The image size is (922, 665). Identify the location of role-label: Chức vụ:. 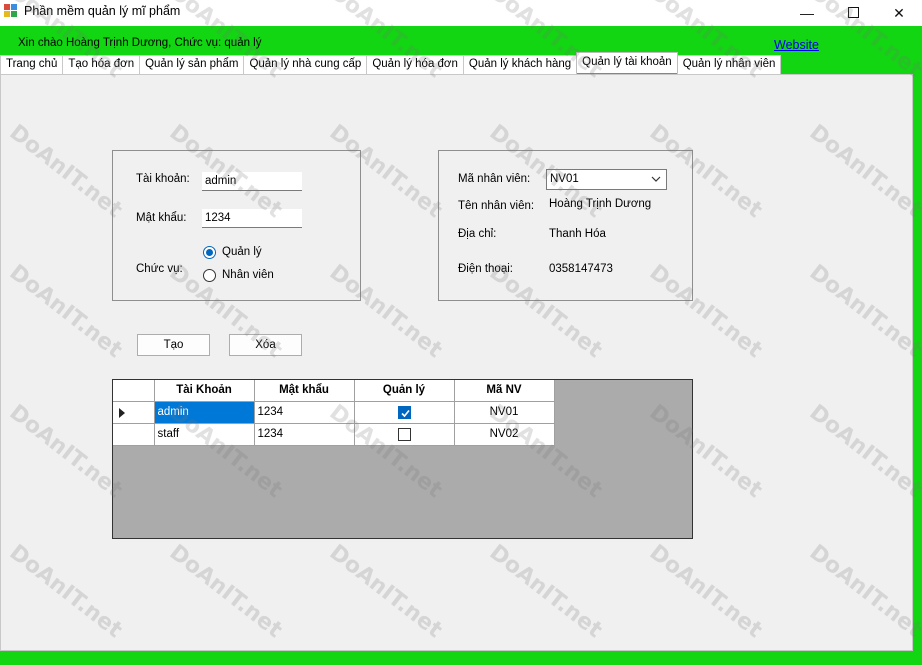
(159, 269).